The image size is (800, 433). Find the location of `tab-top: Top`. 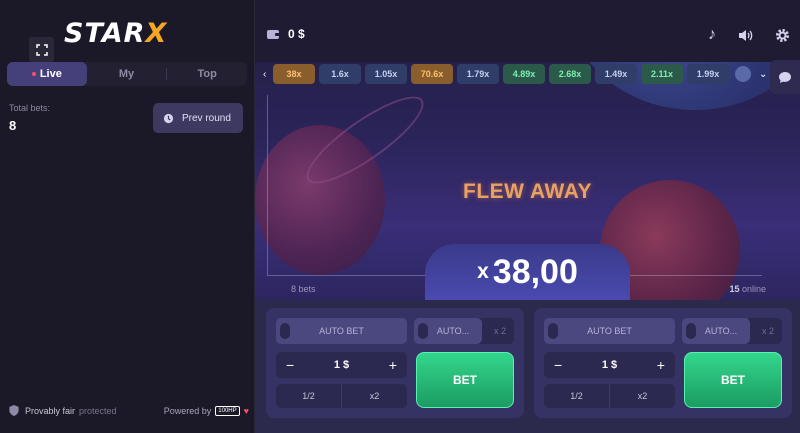

tab-top: Top is located at coordinates (207, 74).